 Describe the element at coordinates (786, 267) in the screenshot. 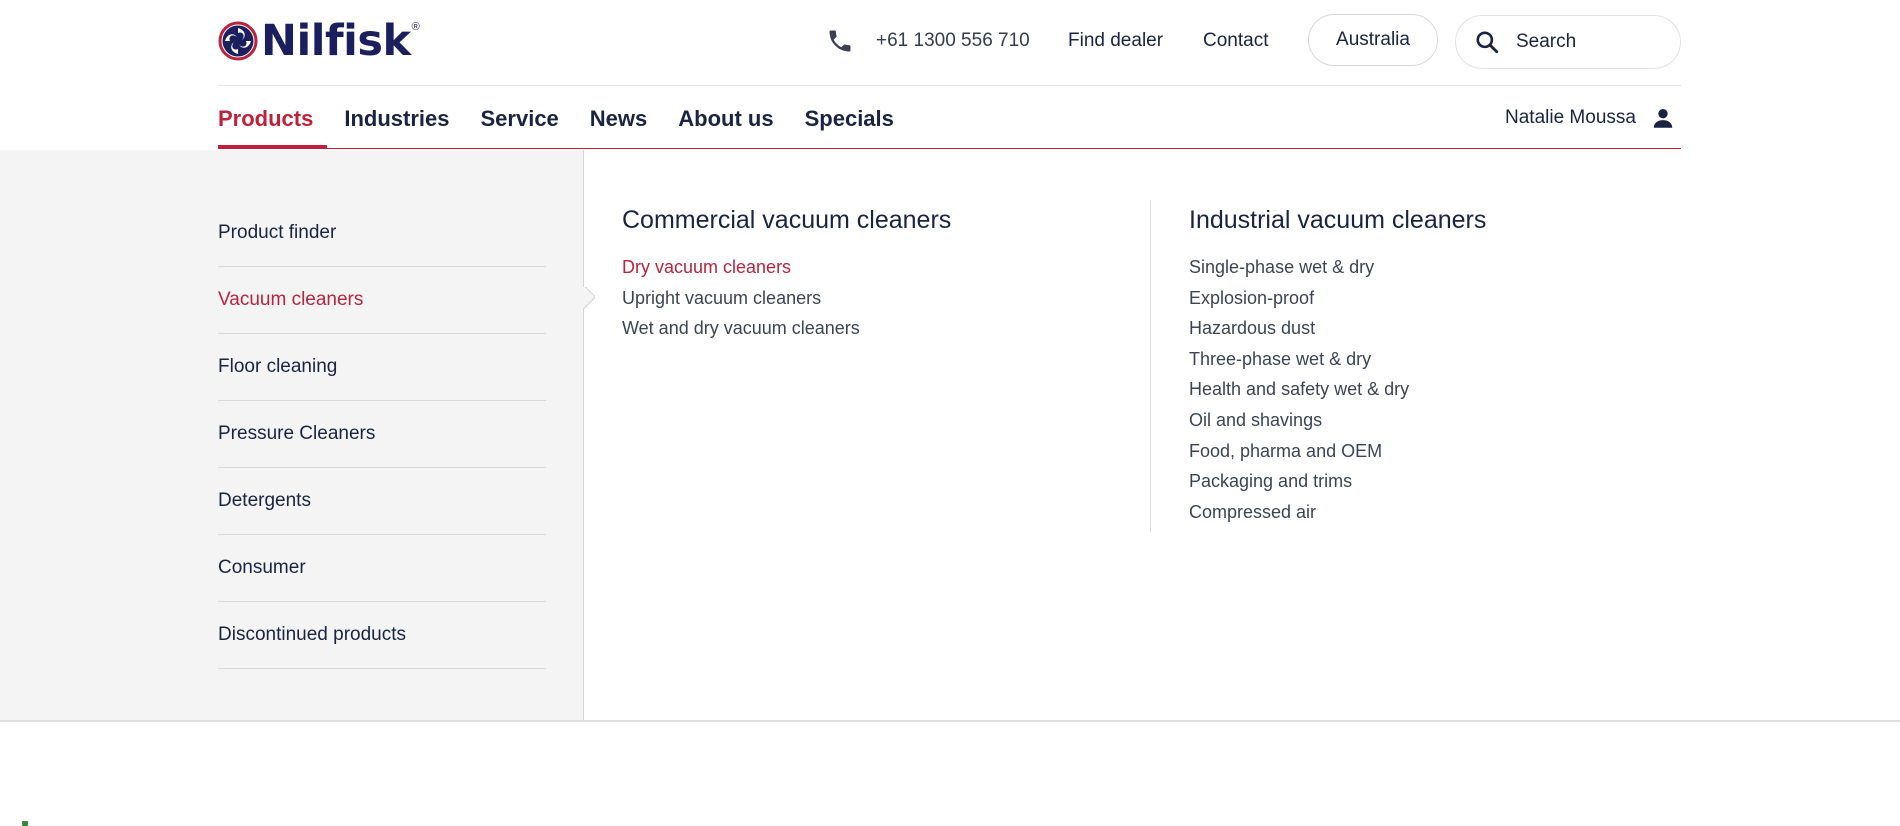

I see `link-dry-vacuum-cleaners: Dry vacuum cleaners` at that location.